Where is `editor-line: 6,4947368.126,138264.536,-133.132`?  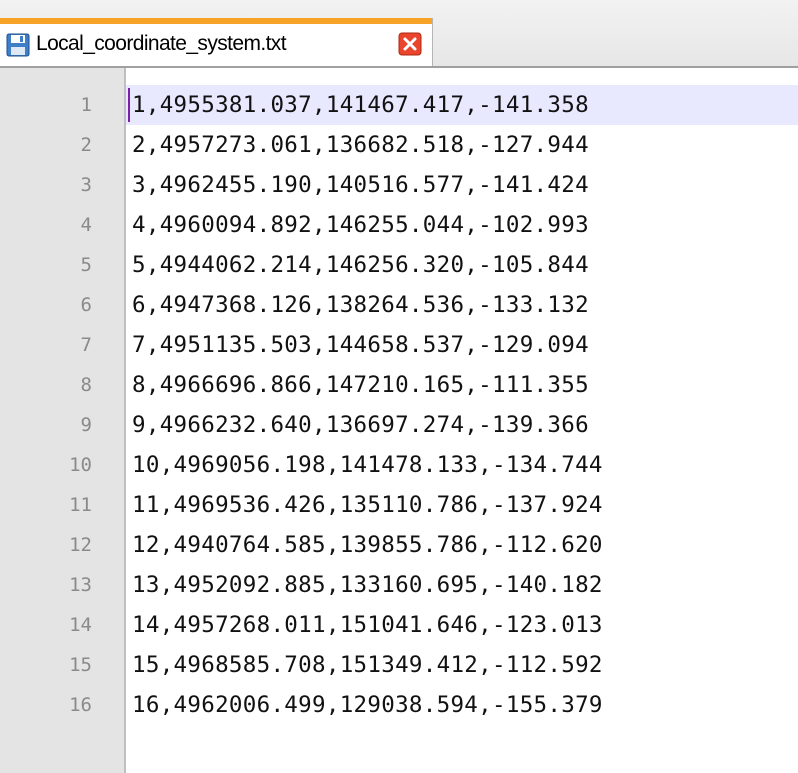 editor-line: 6,4947368.126,138264.536,-133.132 is located at coordinates (360, 305).